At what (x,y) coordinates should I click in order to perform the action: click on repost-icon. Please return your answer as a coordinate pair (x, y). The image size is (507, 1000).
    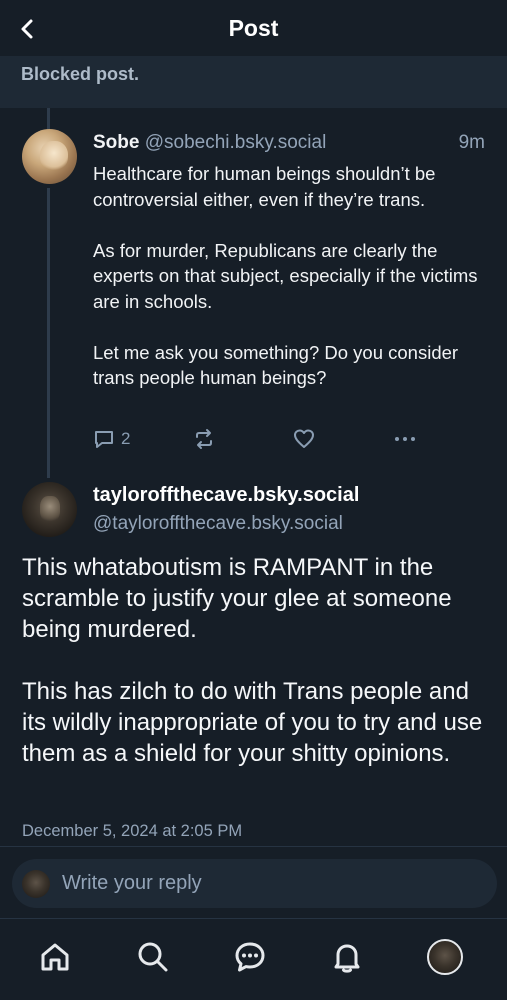
    Looking at the image, I should click on (204, 439).